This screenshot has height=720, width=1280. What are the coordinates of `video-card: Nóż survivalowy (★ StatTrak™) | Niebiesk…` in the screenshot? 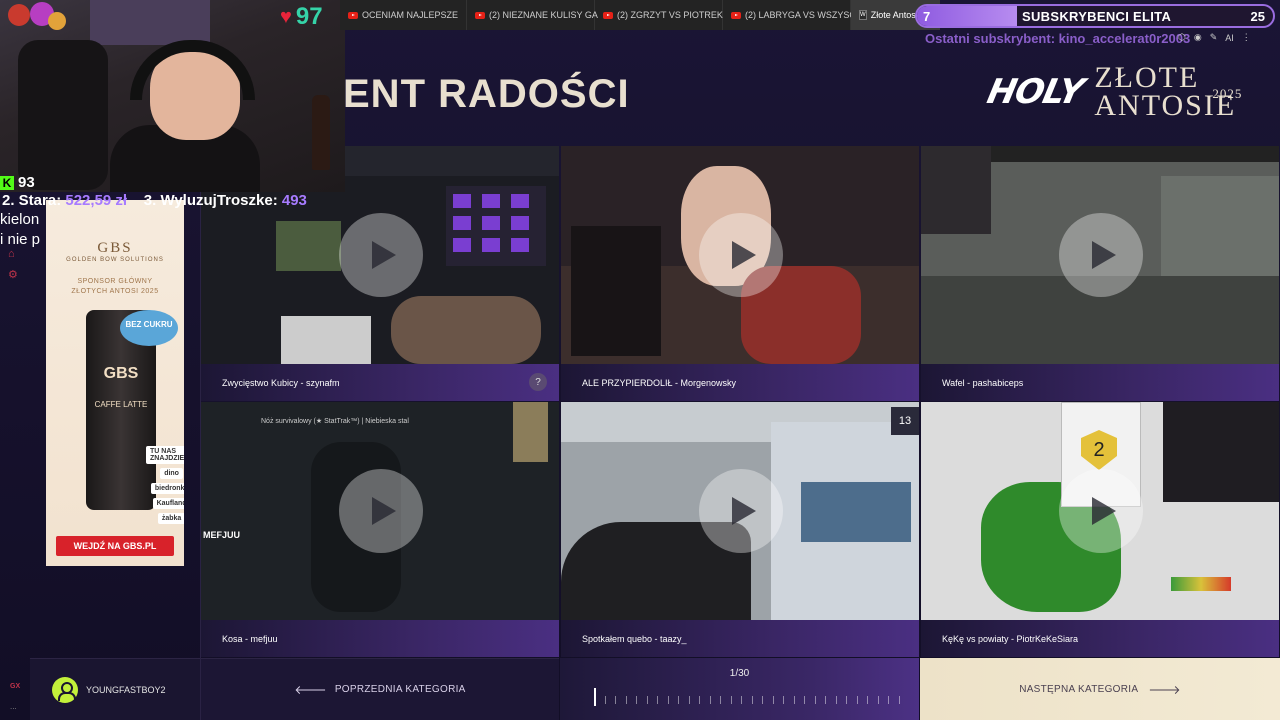 It's located at (380, 529).